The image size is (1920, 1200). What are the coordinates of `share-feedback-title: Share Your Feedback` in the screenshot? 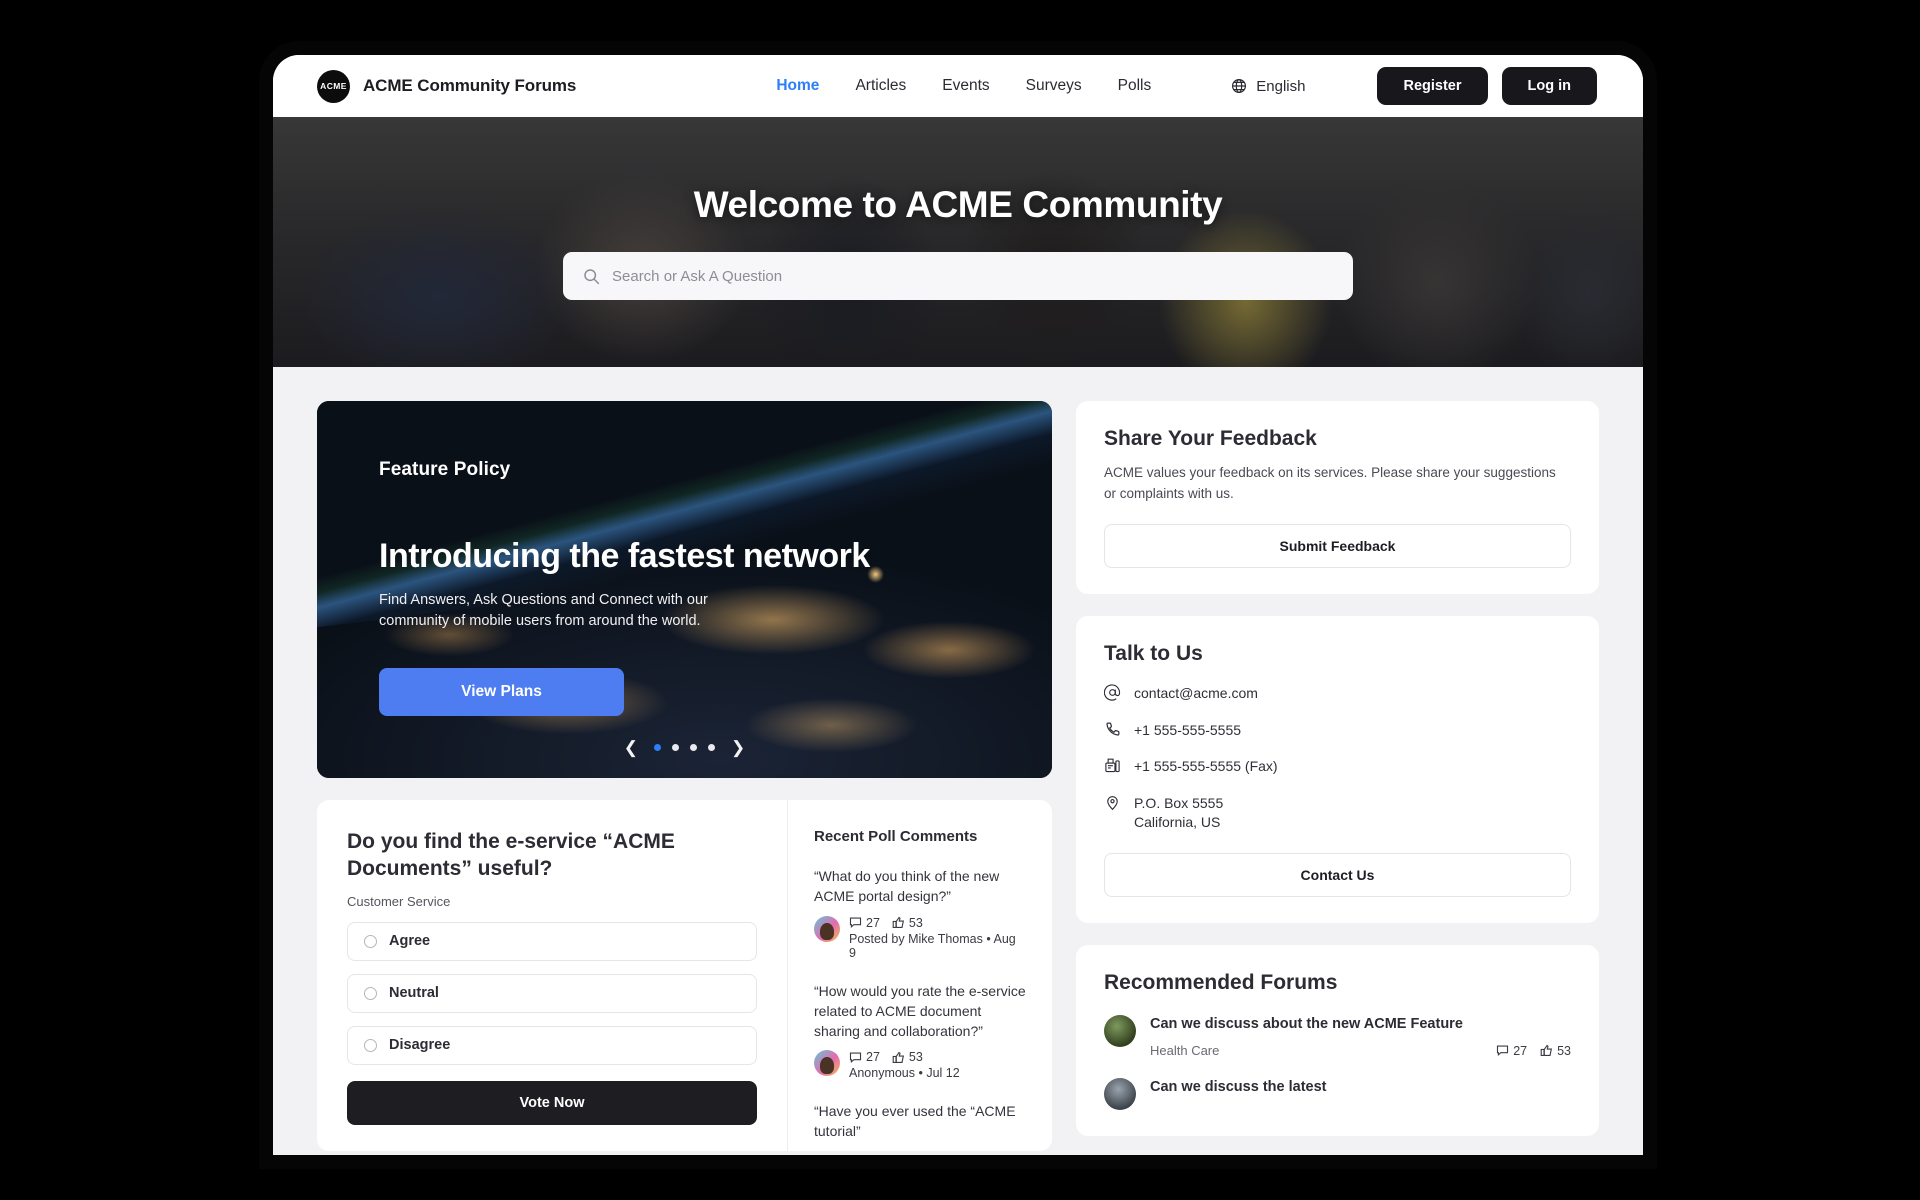 It's located at (1210, 438).